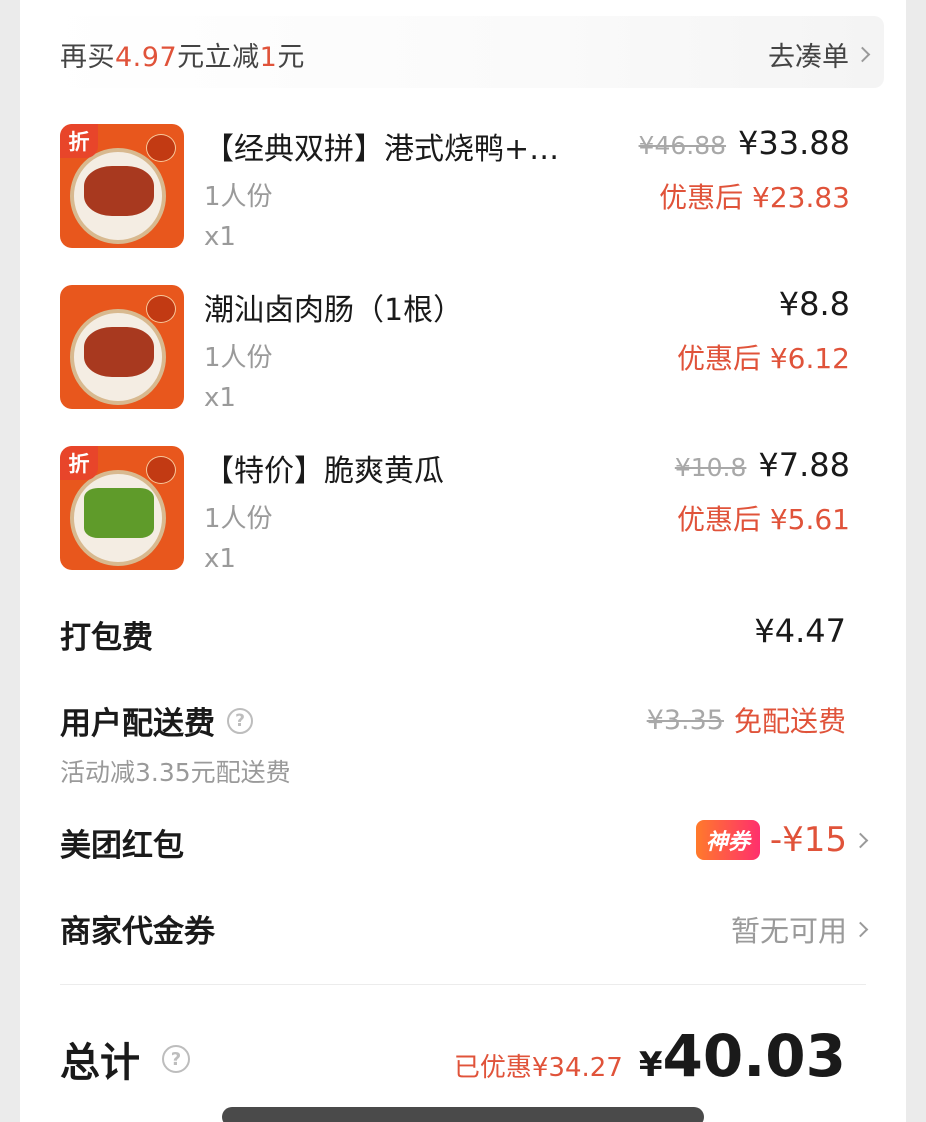 Image resolution: width=926 pixels, height=1122 pixels. What do you see at coordinates (754, 197) in the screenshot?
I see `discounted-price: 优惠后 ¥23.83` at bounding box center [754, 197].